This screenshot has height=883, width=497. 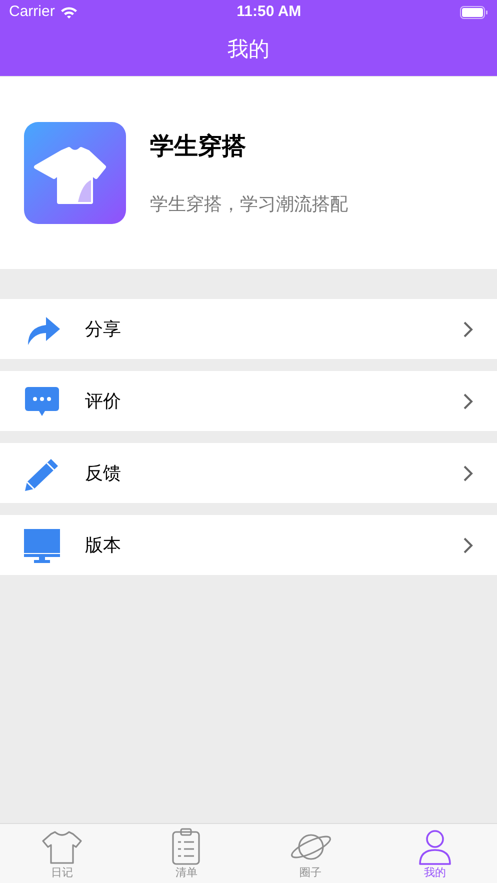 I want to click on menu-item: 反馈, so click(x=248, y=473).